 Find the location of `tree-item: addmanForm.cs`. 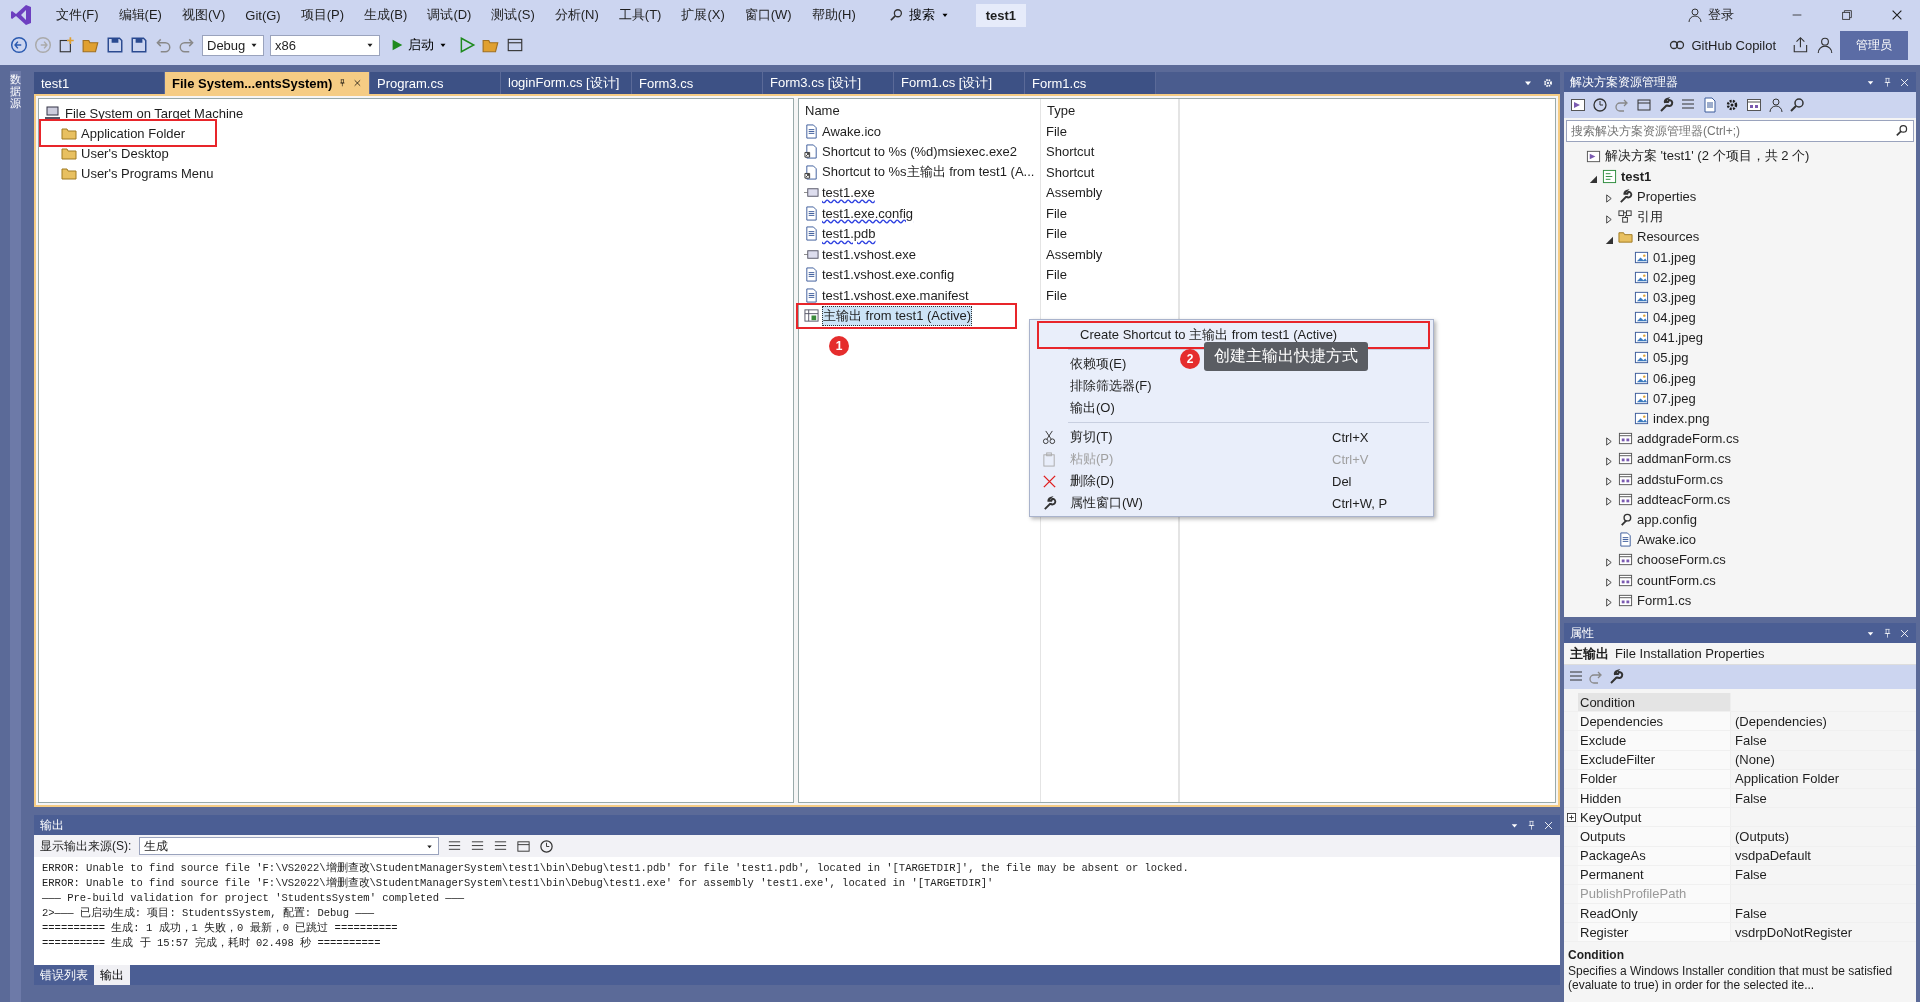

tree-item: addmanForm.cs is located at coordinates (1684, 459).